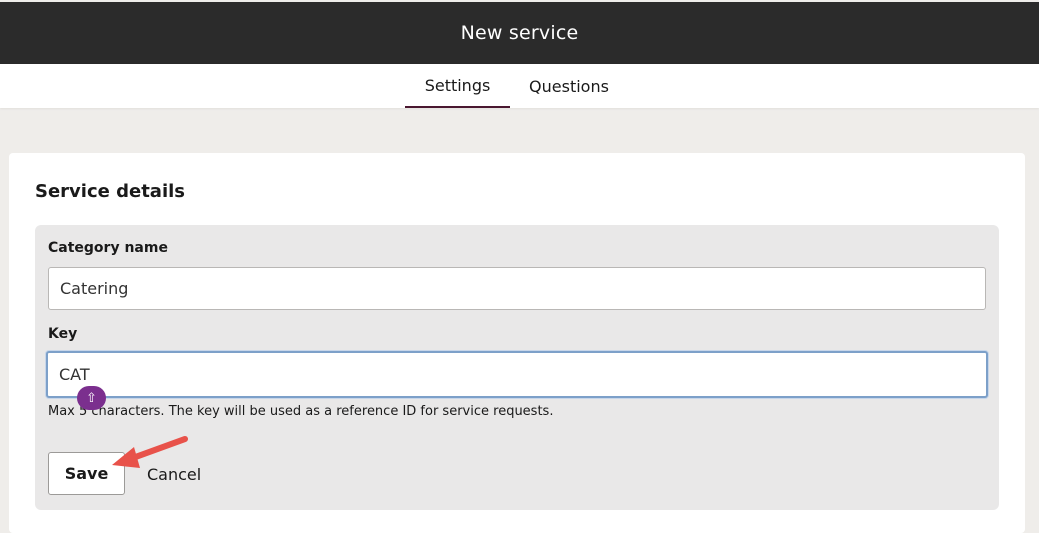 Image resolution: width=1039 pixels, height=533 pixels. I want to click on tab-settings-label: Settings, so click(457, 85).